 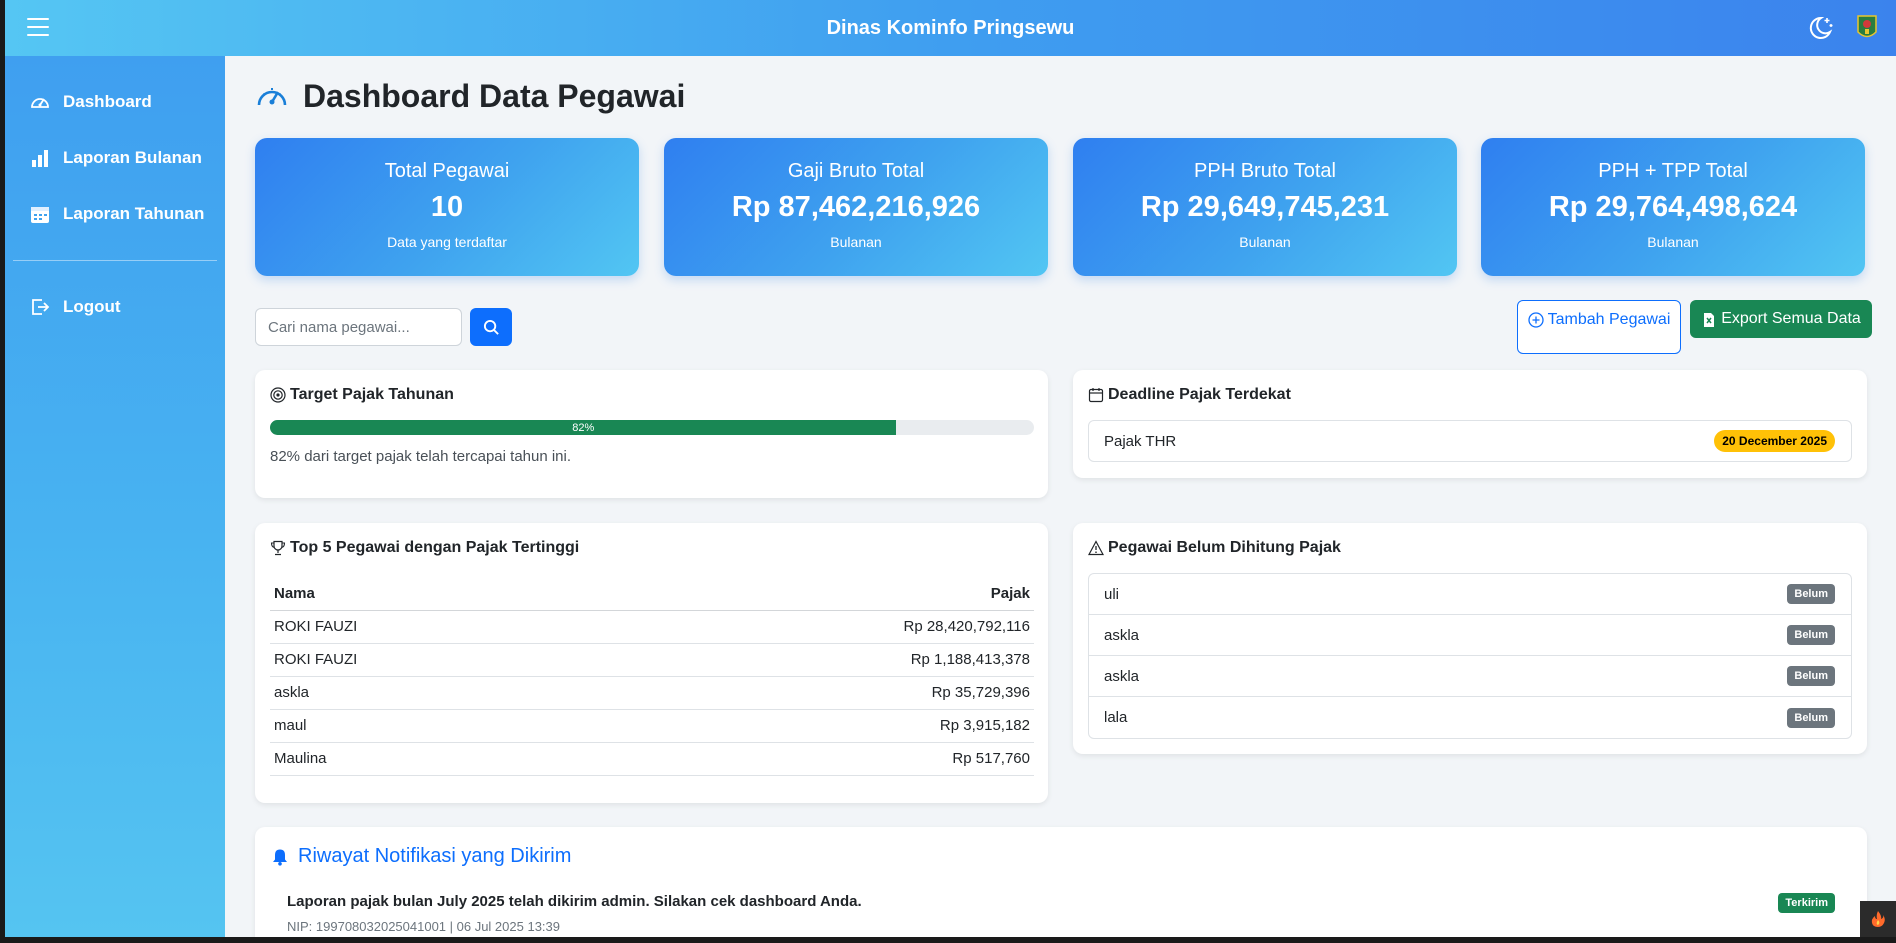 What do you see at coordinates (1140, 441) in the screenshot?
I see `deadline-name: Pajak THR` at bounding box center [1140, 441].